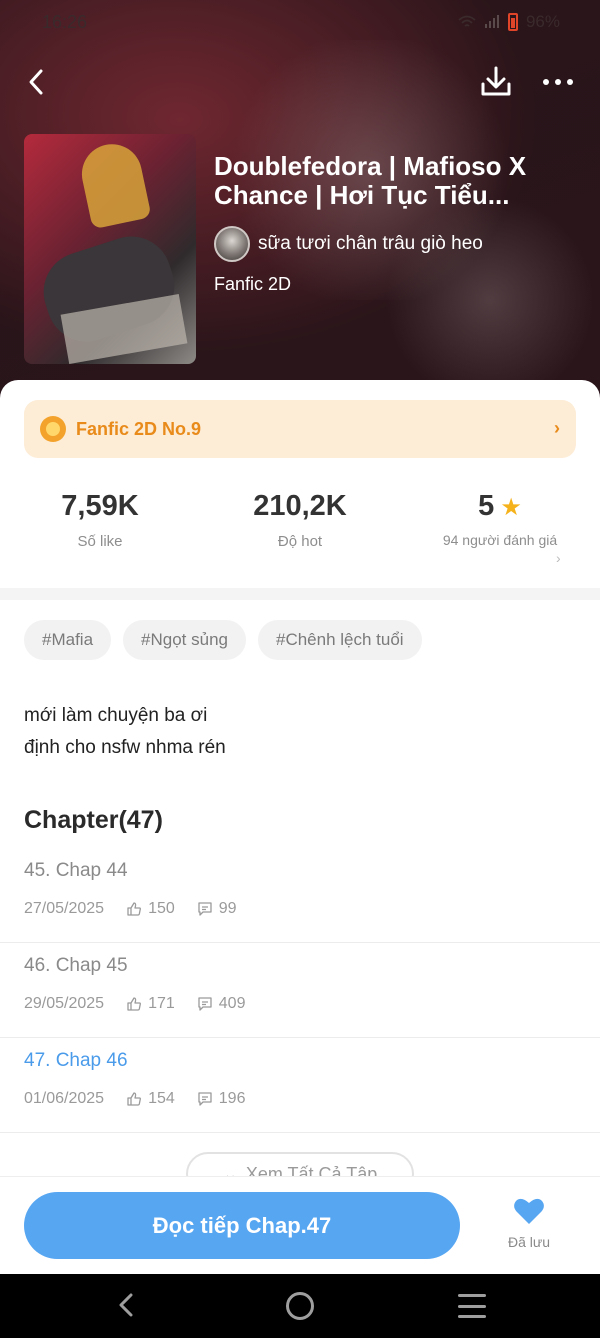  I want to click on rank-label: Fanfic 2D No.9, so click(139, 428).